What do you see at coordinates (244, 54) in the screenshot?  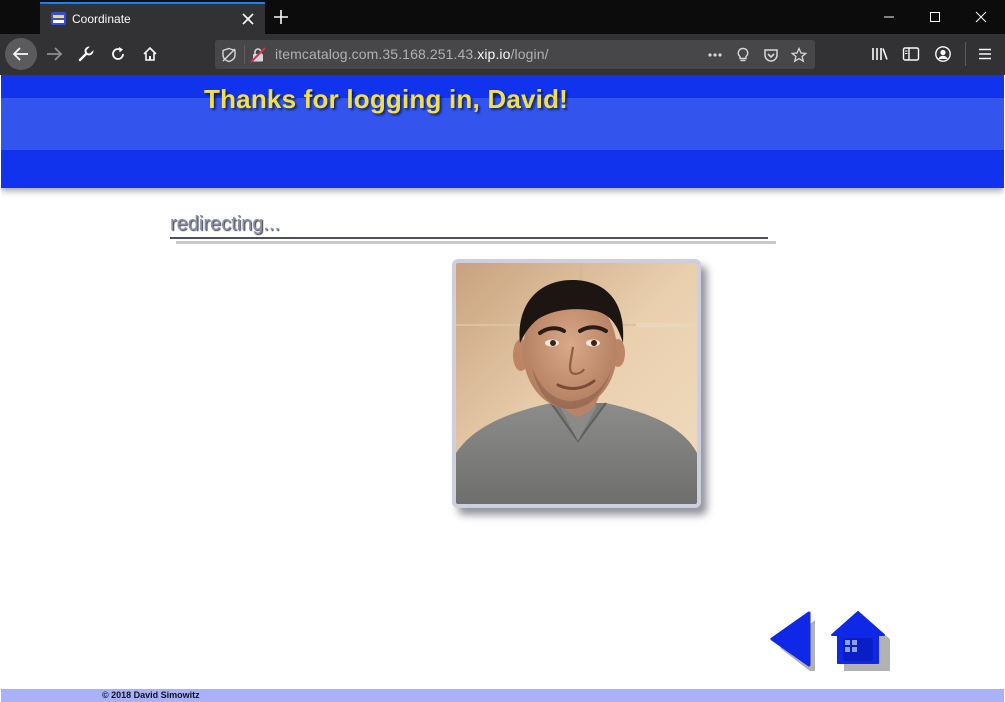 I see `urlbar-separator` at bounding box center [244, 54].